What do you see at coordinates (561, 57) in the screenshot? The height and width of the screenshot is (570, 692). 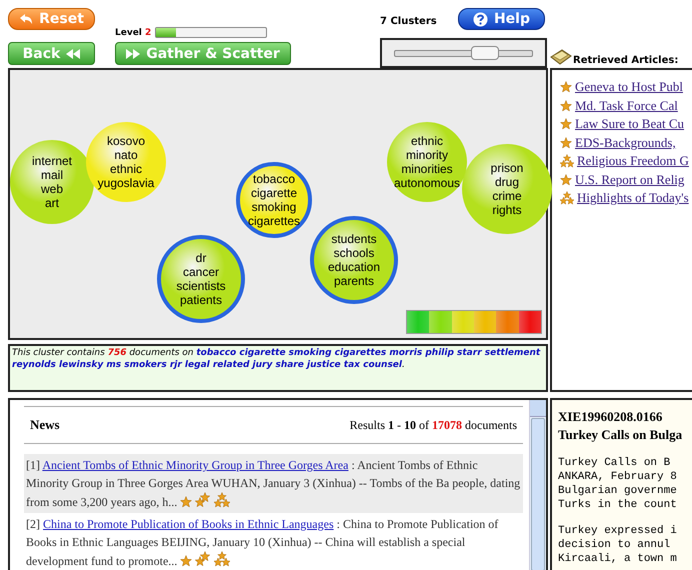 I see `books-icon` at bounding box center [561, 57].